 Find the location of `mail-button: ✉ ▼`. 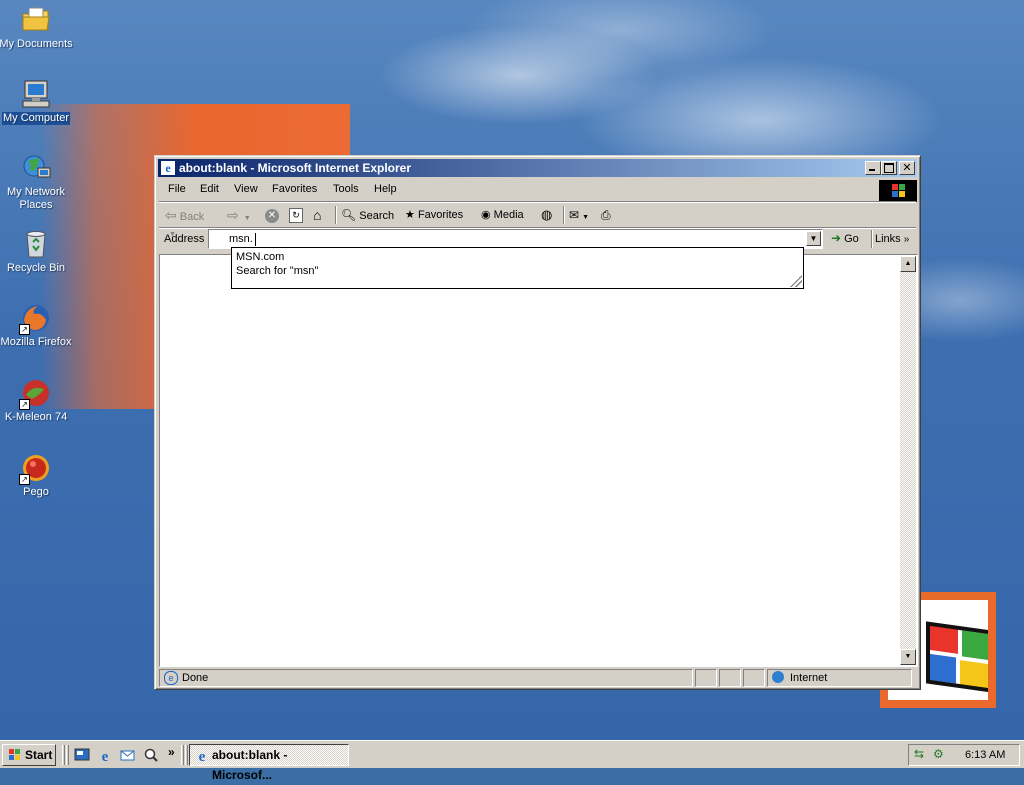

mail-button: ✉ ▼ is located at coordinates (582, 215).